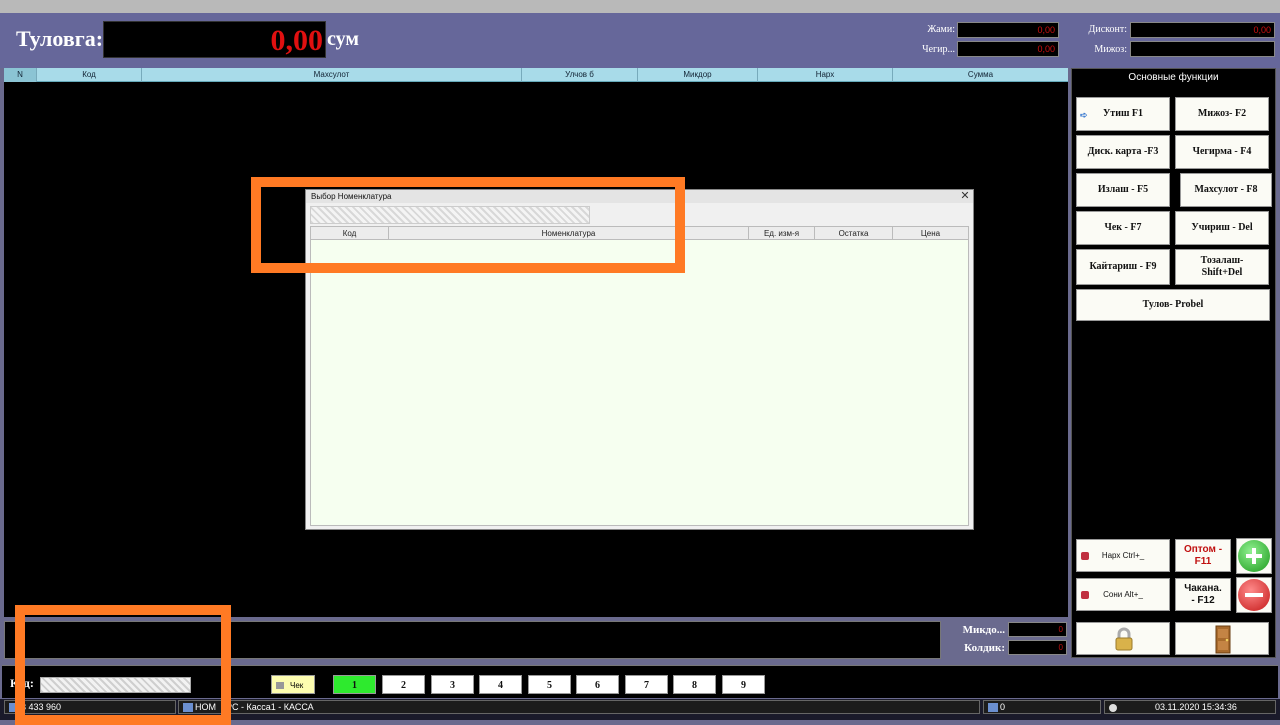 Image resolution: width=1280 pixels, height=725 pixels. What do you see at coordinates (403, 684) in the screenshot?
I see `tab-2: 2` at bounding box center [403, 684].